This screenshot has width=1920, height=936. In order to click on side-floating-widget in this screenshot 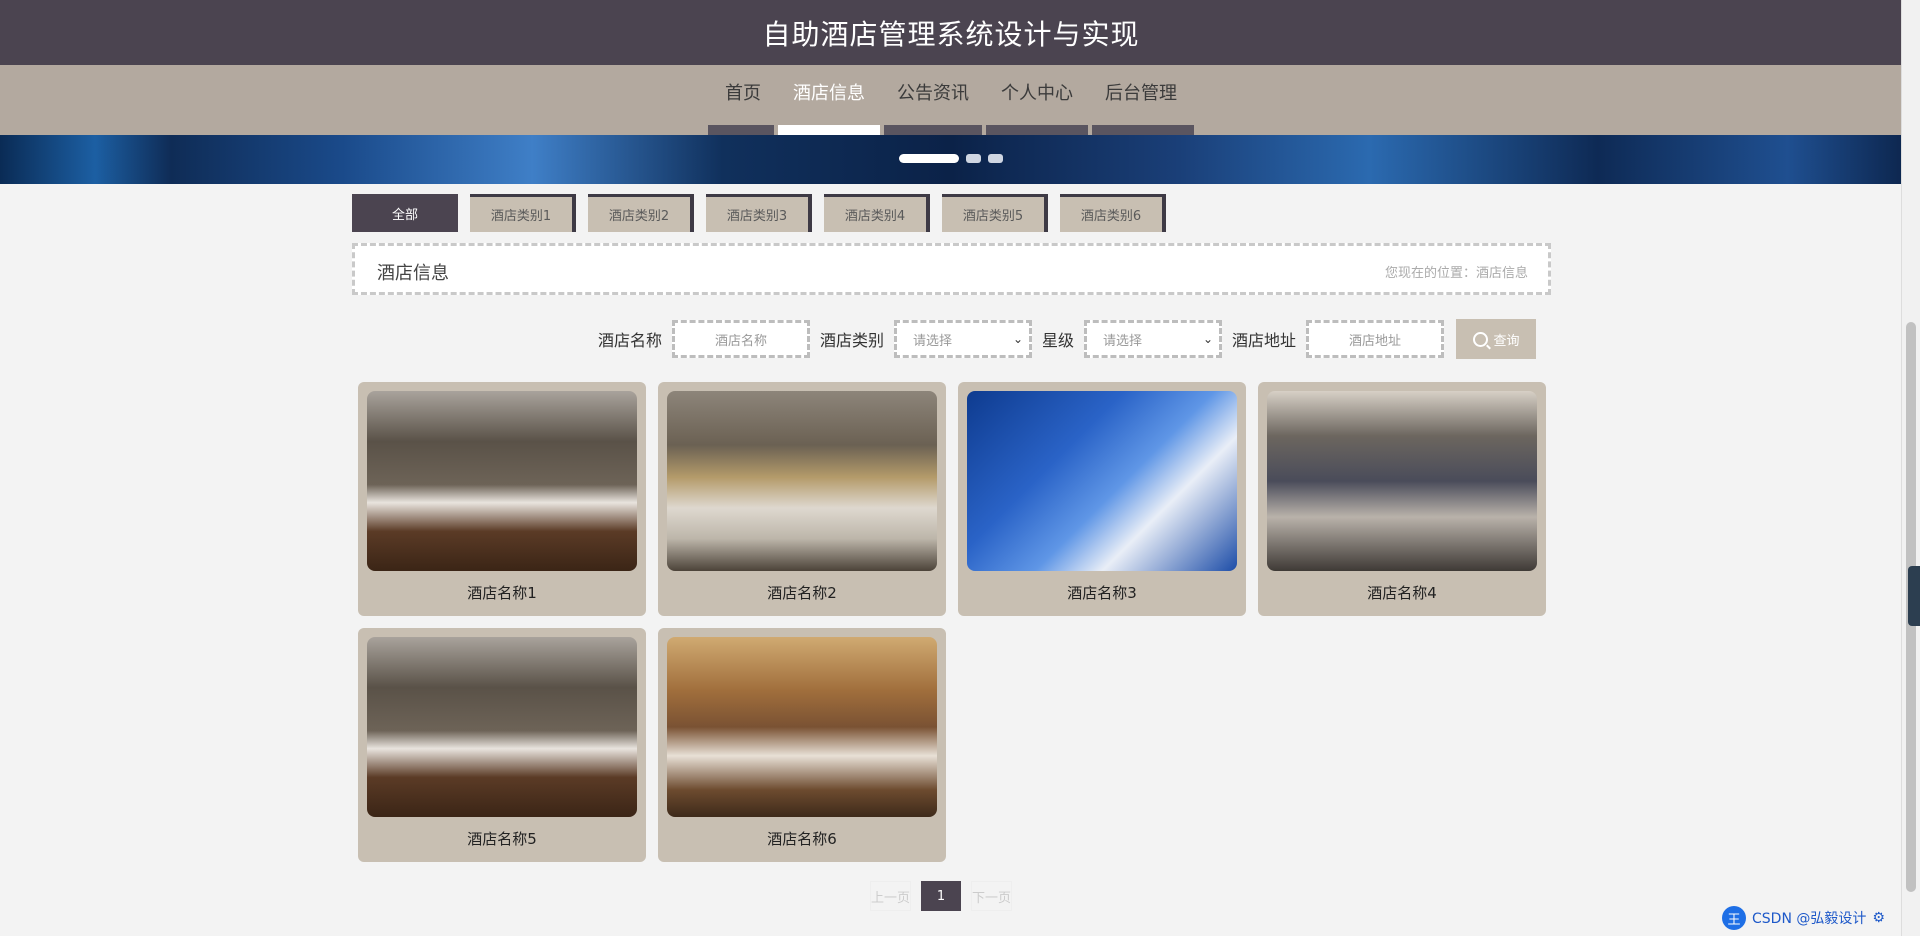, I will do `click(1914, 596)`.